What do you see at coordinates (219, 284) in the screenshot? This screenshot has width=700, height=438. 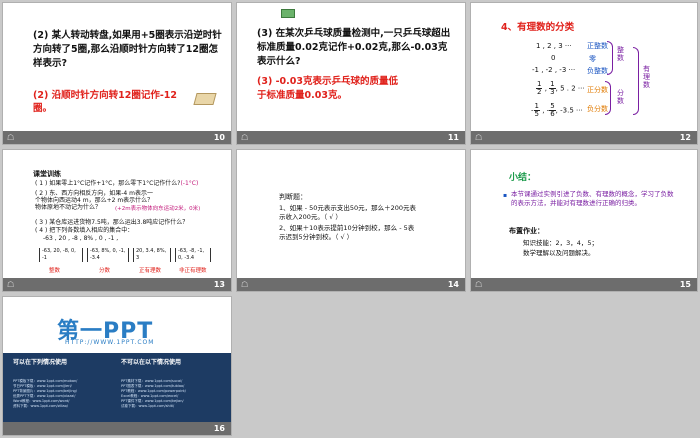 I see `slide-number: 13` at bounding box center [219, 284].